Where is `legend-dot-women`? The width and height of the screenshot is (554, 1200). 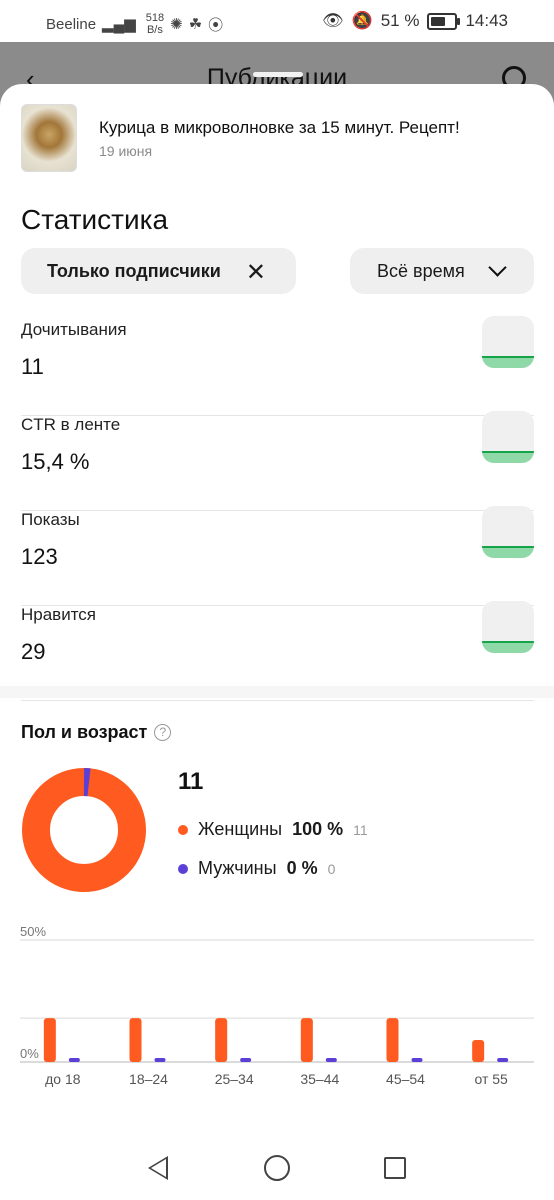
legend-dot-women is located at coordinates (183, 829).